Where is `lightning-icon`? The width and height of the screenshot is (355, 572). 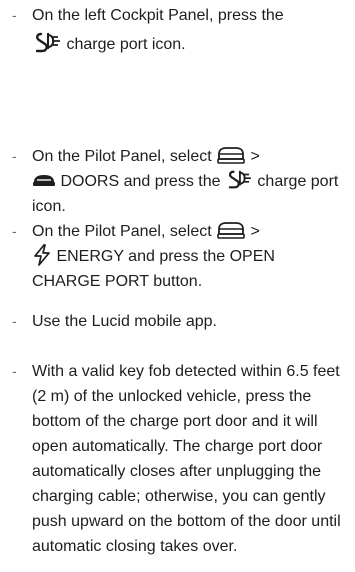 lightning-icon is located at coordinates (42, 254).